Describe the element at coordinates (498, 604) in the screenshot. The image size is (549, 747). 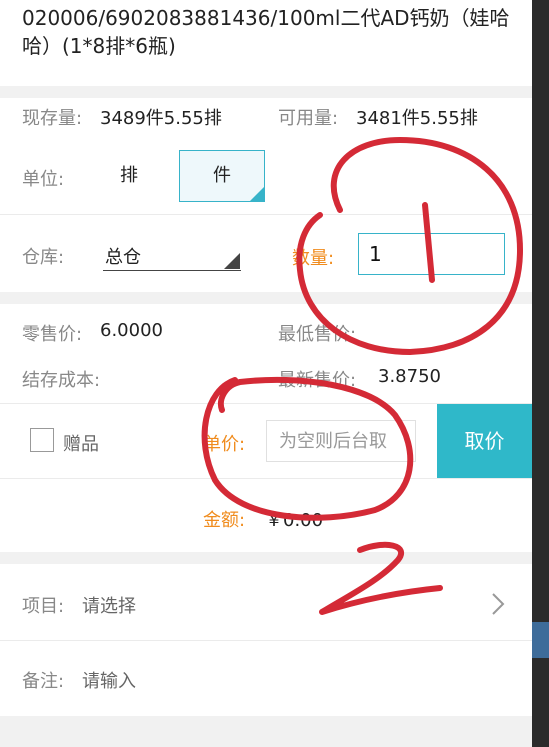
I see `chevron-right-icon` at that location.